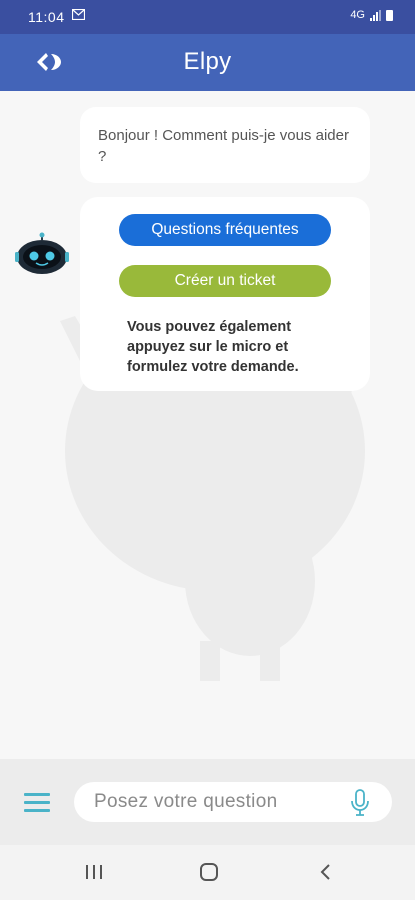 The image size is (415, 900). I want to click on home-icon, so click(209, 872).